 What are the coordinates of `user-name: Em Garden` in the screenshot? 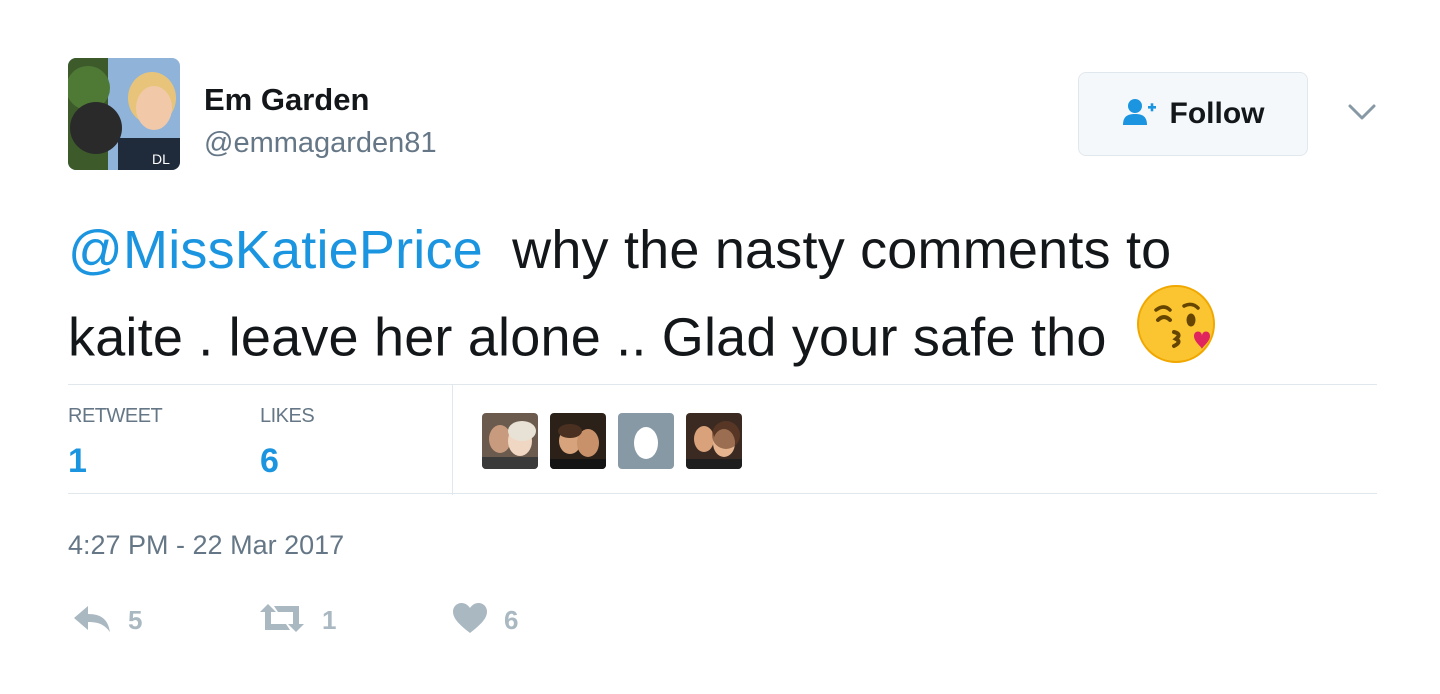 It's located at (286, 100).